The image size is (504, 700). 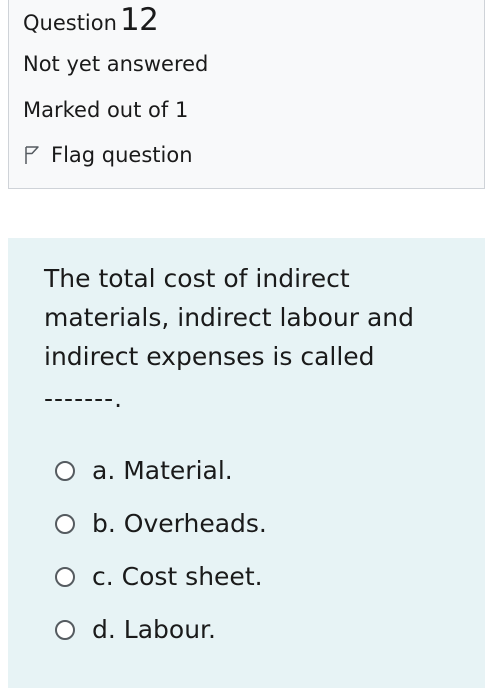 I want to click on flag-question-link: Flag question, so click(x=108, y=155).